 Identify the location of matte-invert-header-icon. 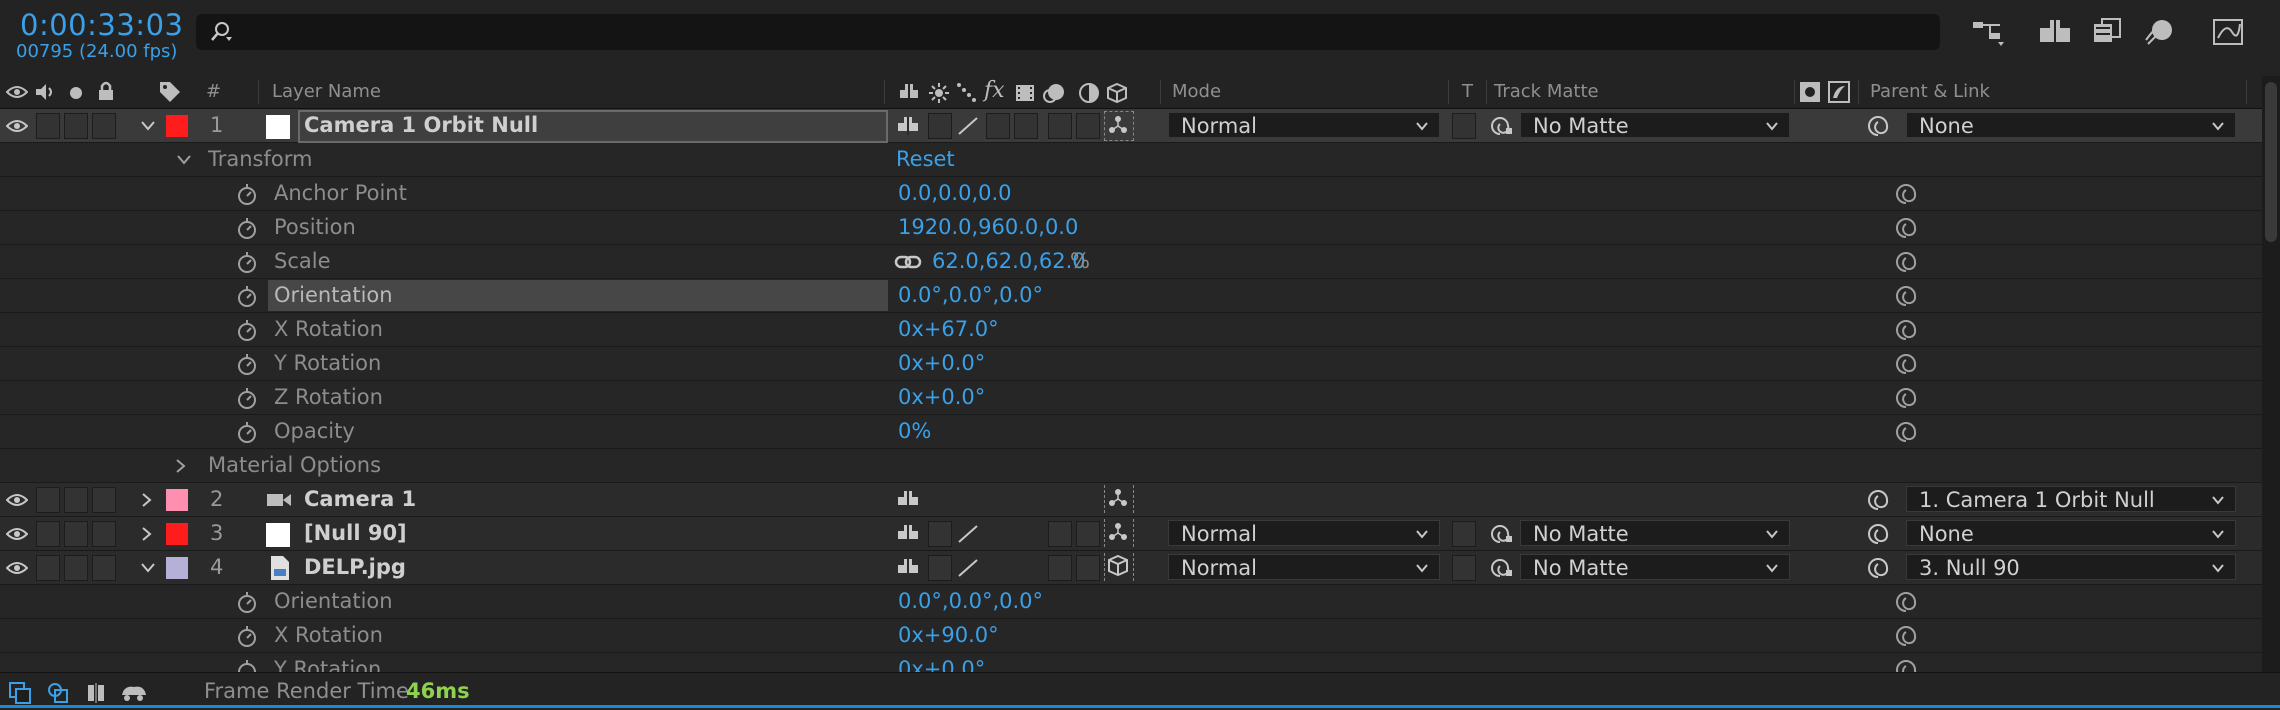
(1839, 92).